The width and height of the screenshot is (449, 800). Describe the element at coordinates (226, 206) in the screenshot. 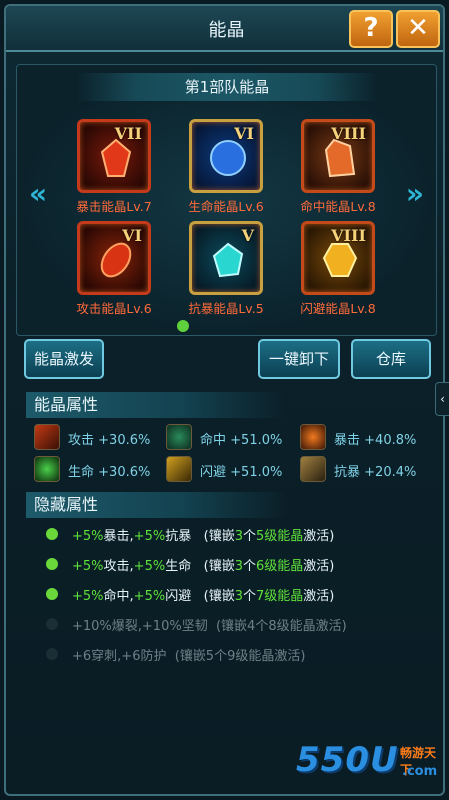

I see `gem-label-life: 生命能晶Lv.6` at that location.